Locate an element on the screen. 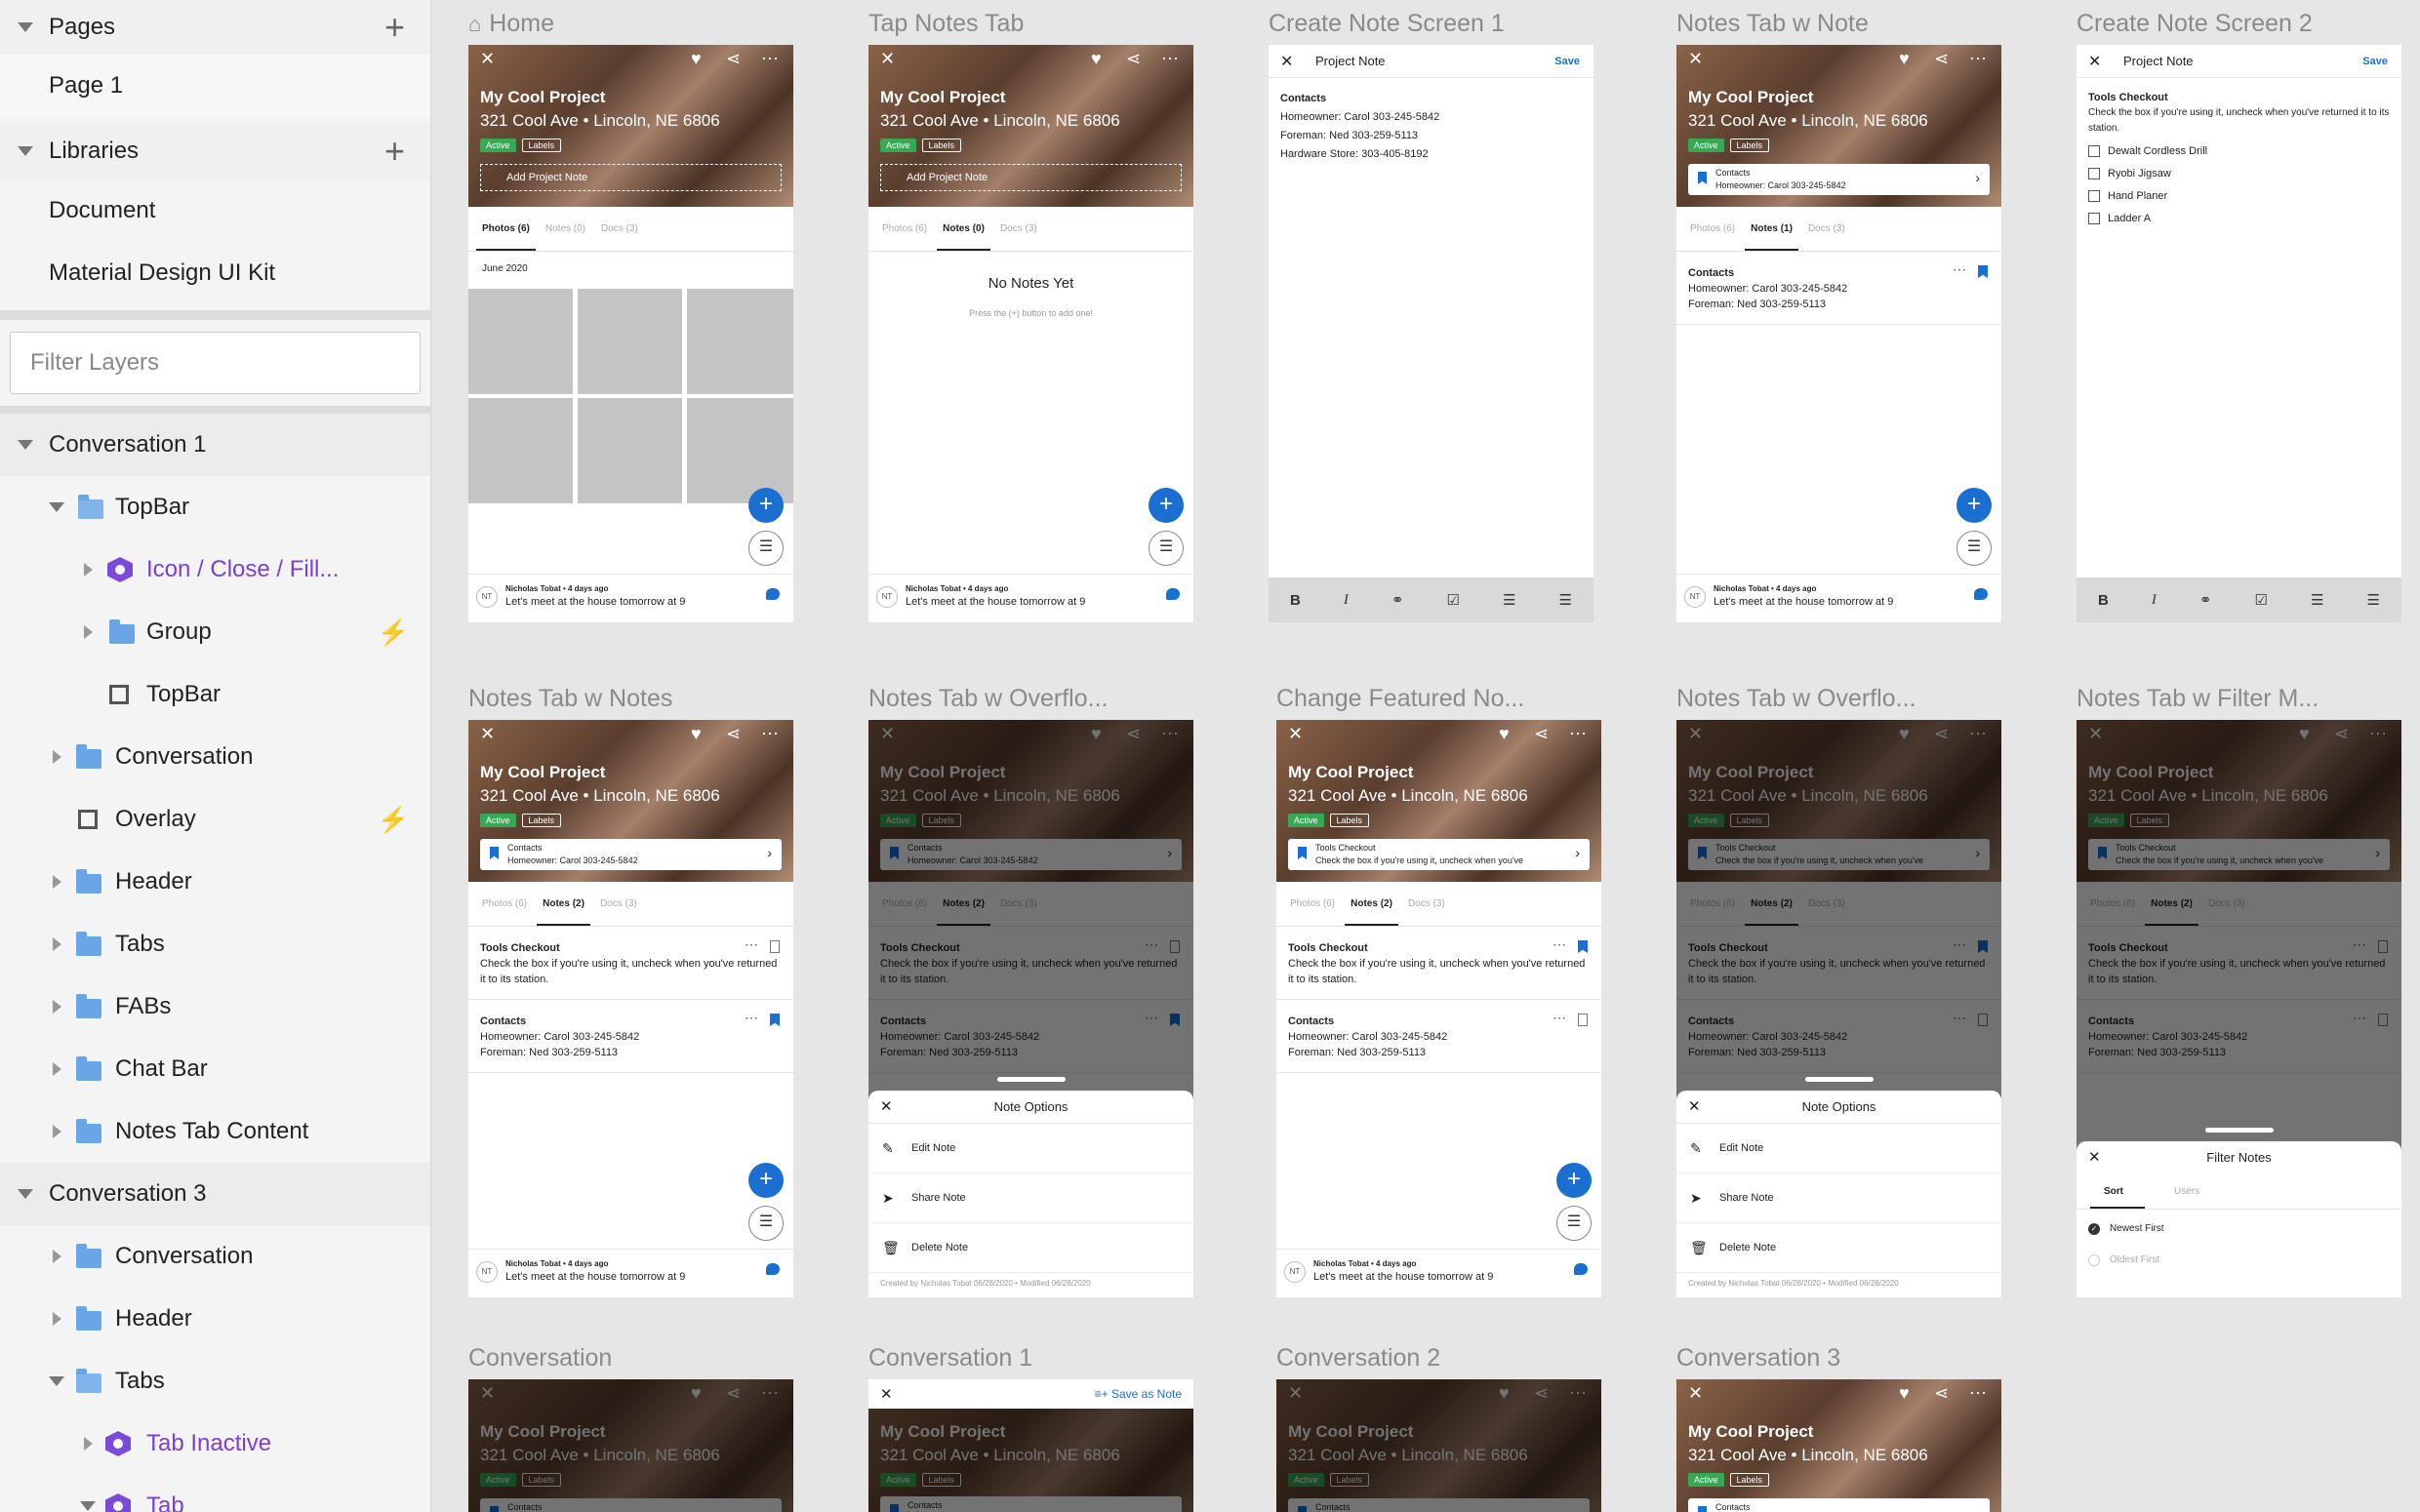 The image size is (2420, 1512). frame-title-create-note-1: Create Note Screen 1 is located at coordinates (1387, 24).